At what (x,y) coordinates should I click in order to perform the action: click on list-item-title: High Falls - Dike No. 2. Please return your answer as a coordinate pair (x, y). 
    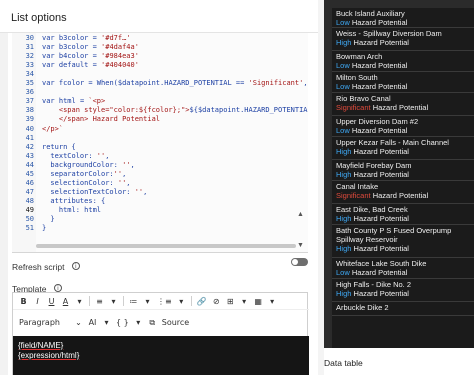
    Looking at the image, I should click on (374, 284).